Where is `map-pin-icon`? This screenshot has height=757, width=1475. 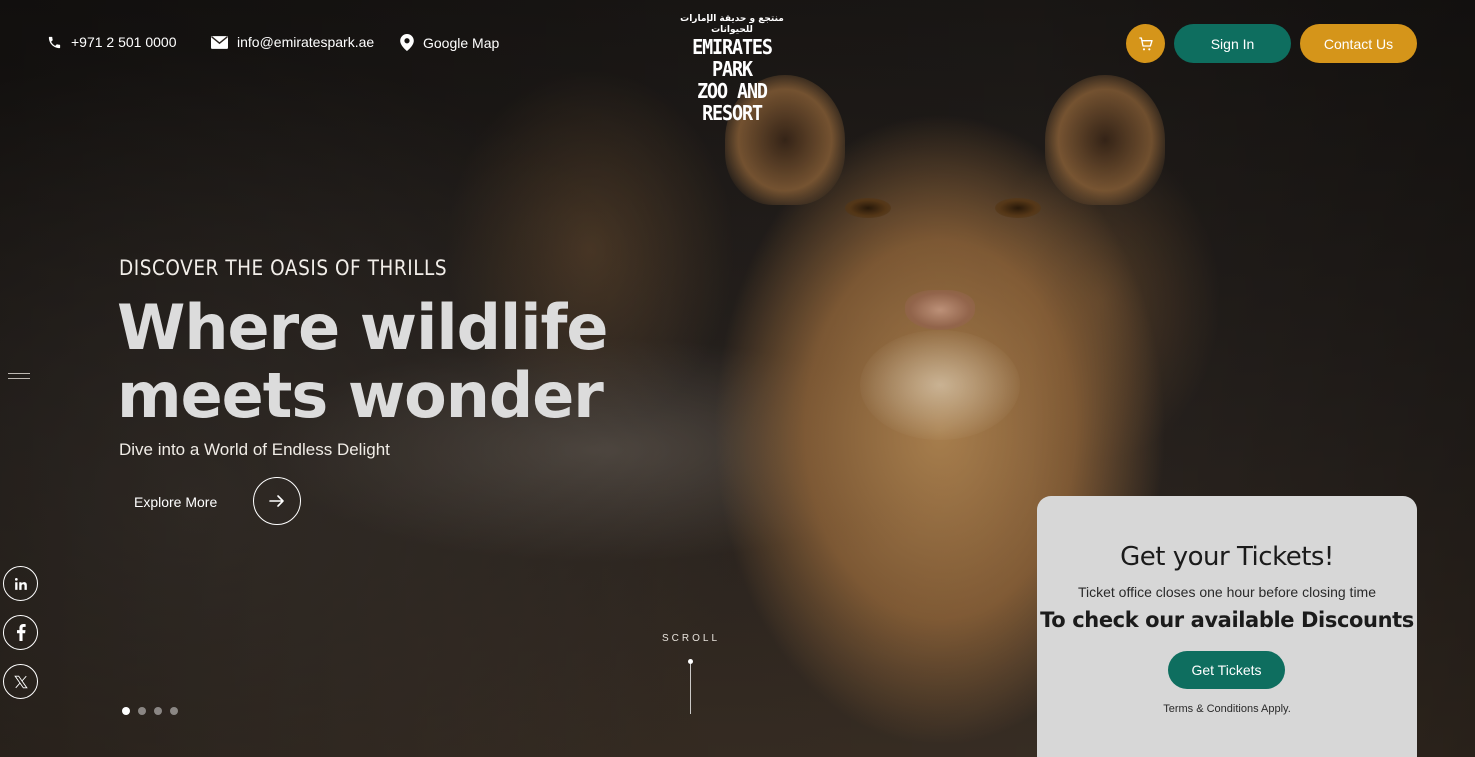
map-pin-icon is located at coordinates (407, 42).